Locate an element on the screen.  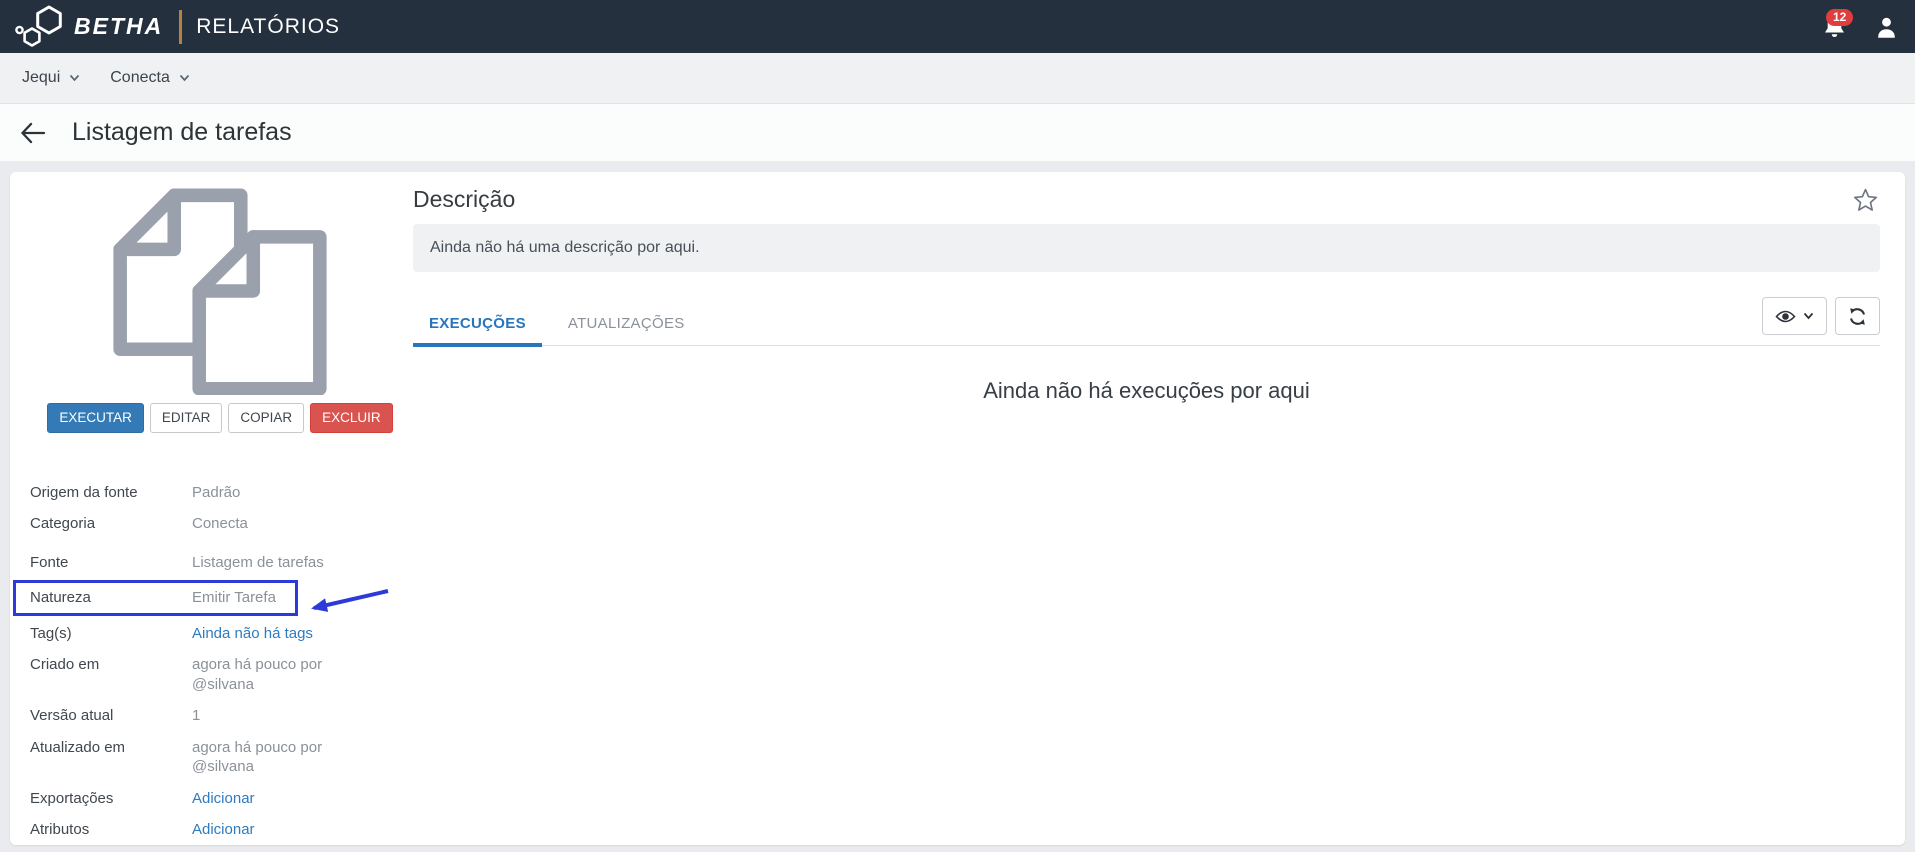
title-bar: Listagem de tarefas is located at coordinates (957, 132).